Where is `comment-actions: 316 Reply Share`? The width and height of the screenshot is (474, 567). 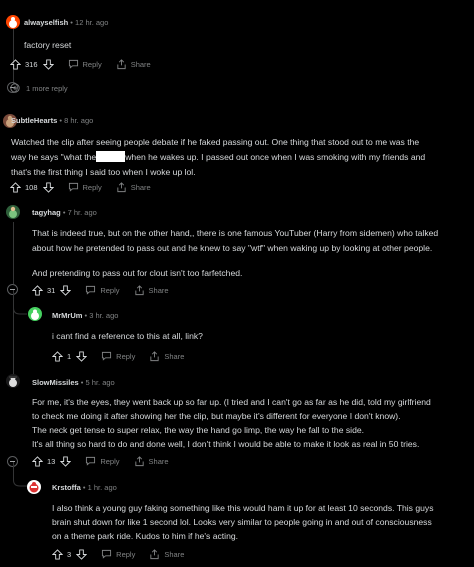
comment-actions: 316 Reply Share is located at coordinates (80, 64).